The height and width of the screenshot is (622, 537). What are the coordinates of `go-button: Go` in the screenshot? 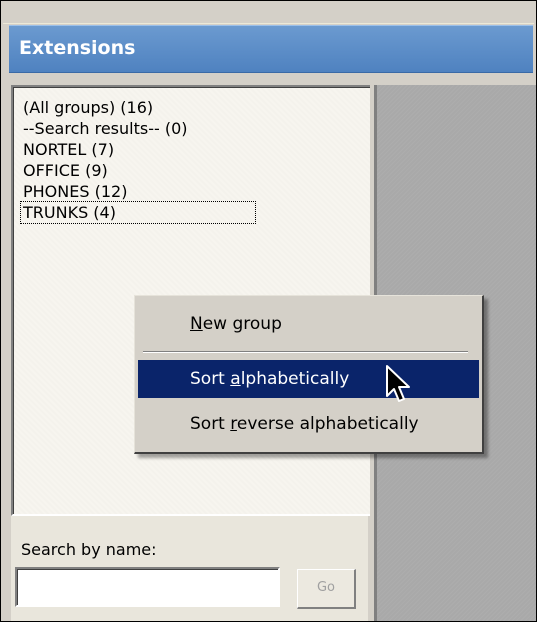 It's located at (326, 589).